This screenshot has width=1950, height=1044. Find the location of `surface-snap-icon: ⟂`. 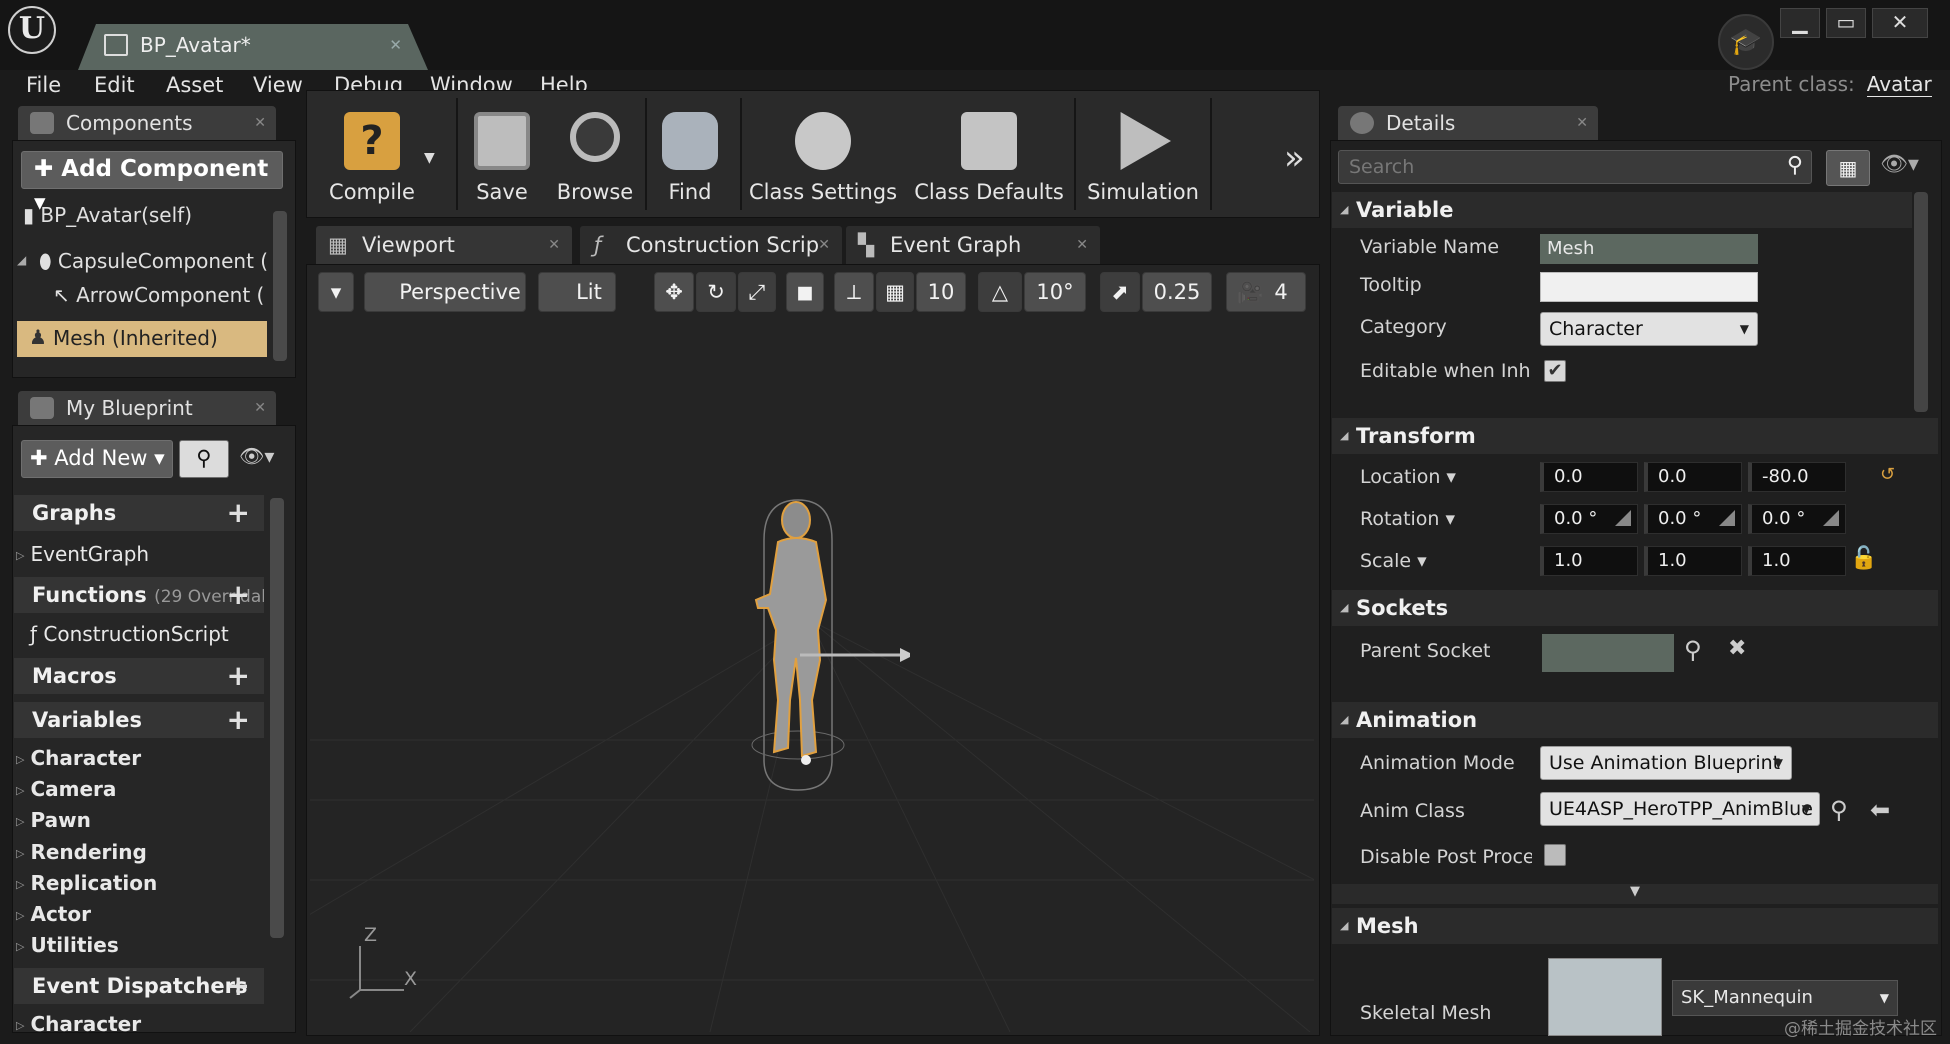

surface-snap-icon: ⟂ is located at coordinates (854, 292).